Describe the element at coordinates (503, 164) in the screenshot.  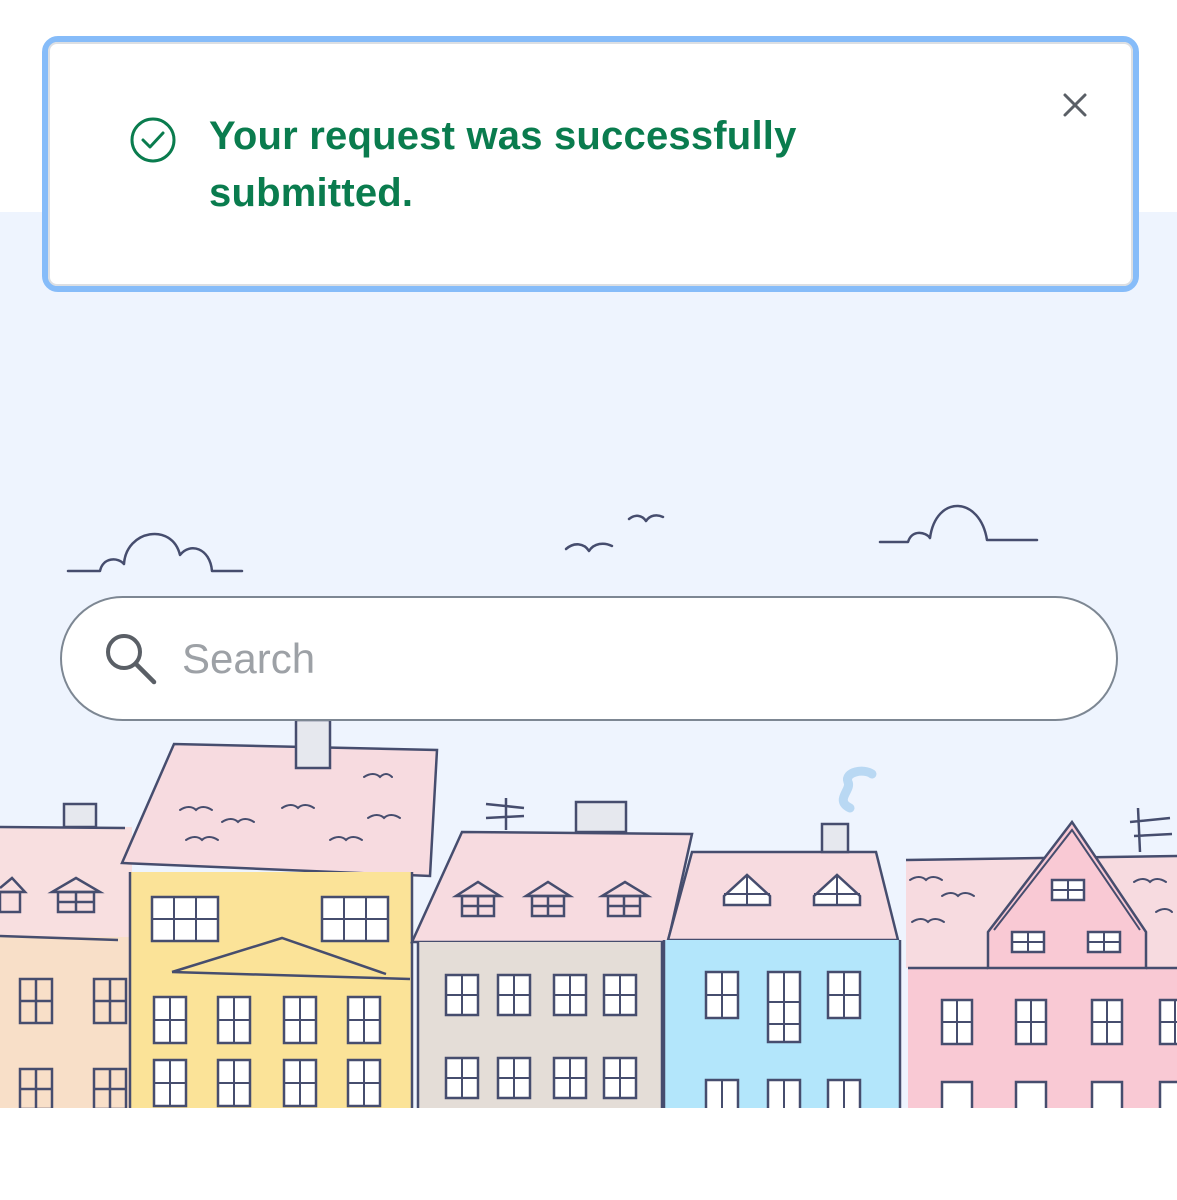
I see `toast-message: Your request was successfully submitted.` at that location.